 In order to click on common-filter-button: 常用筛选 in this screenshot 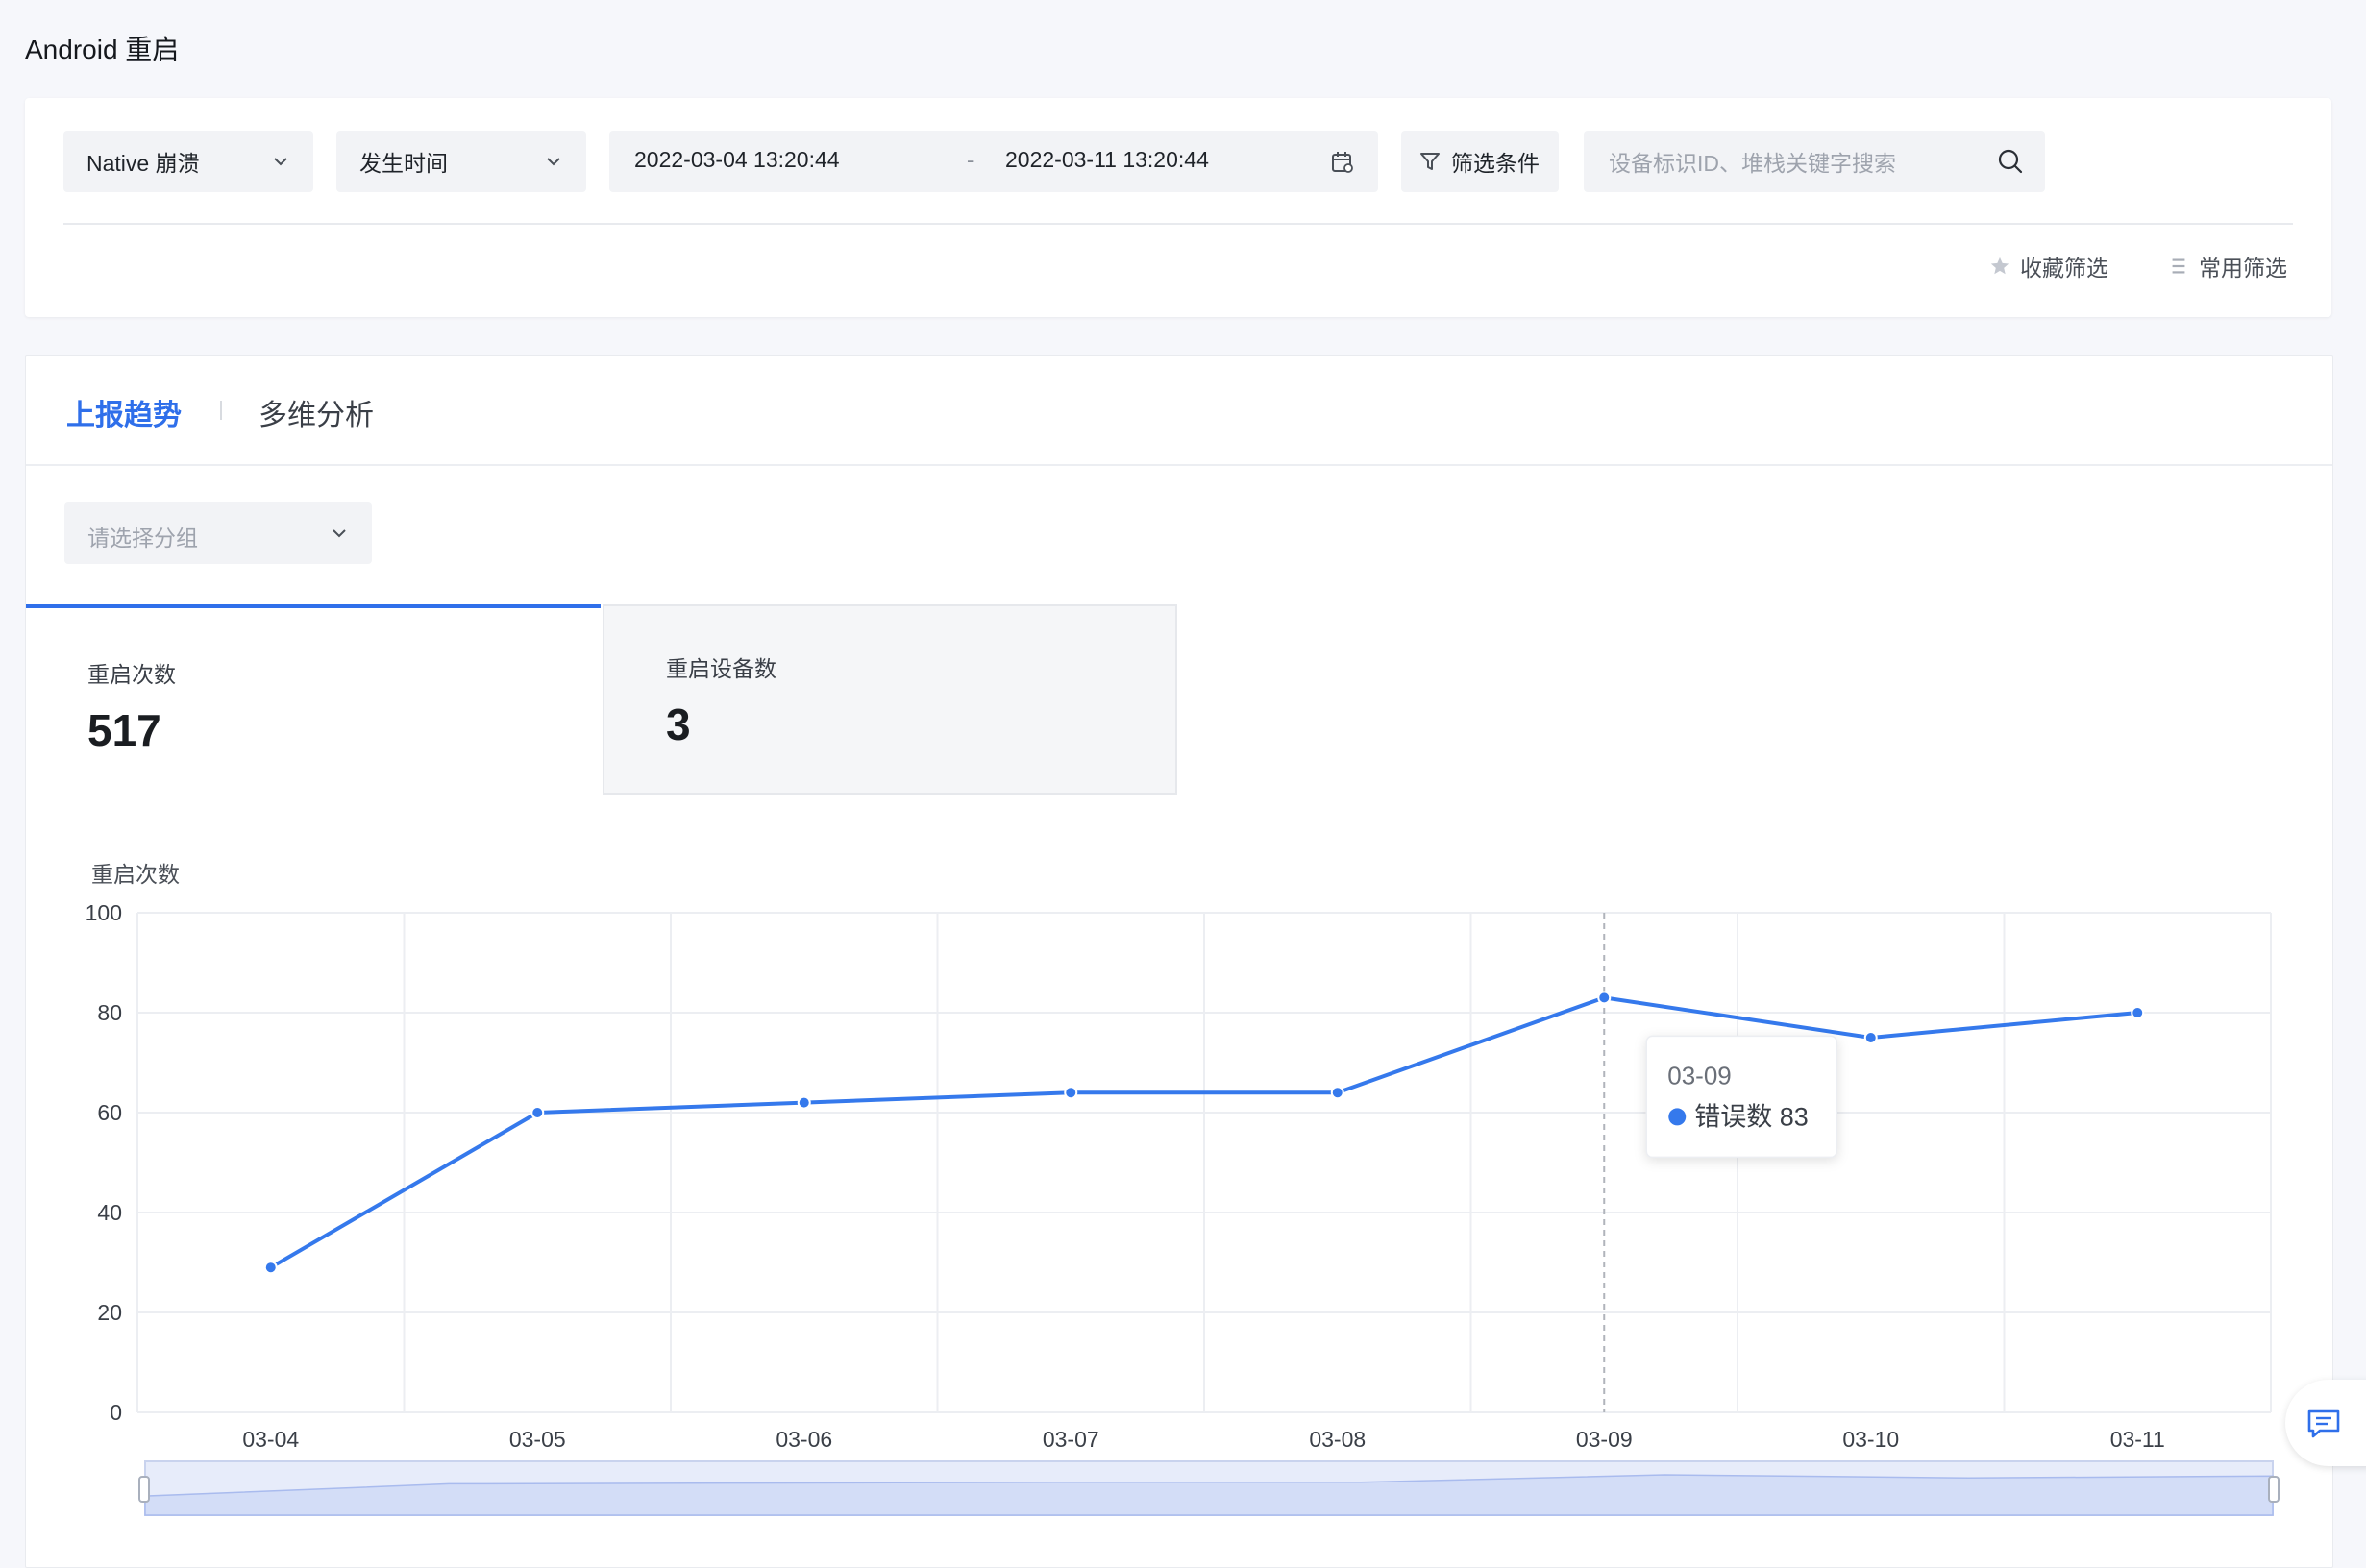, I will do `click(2227, 266)`.